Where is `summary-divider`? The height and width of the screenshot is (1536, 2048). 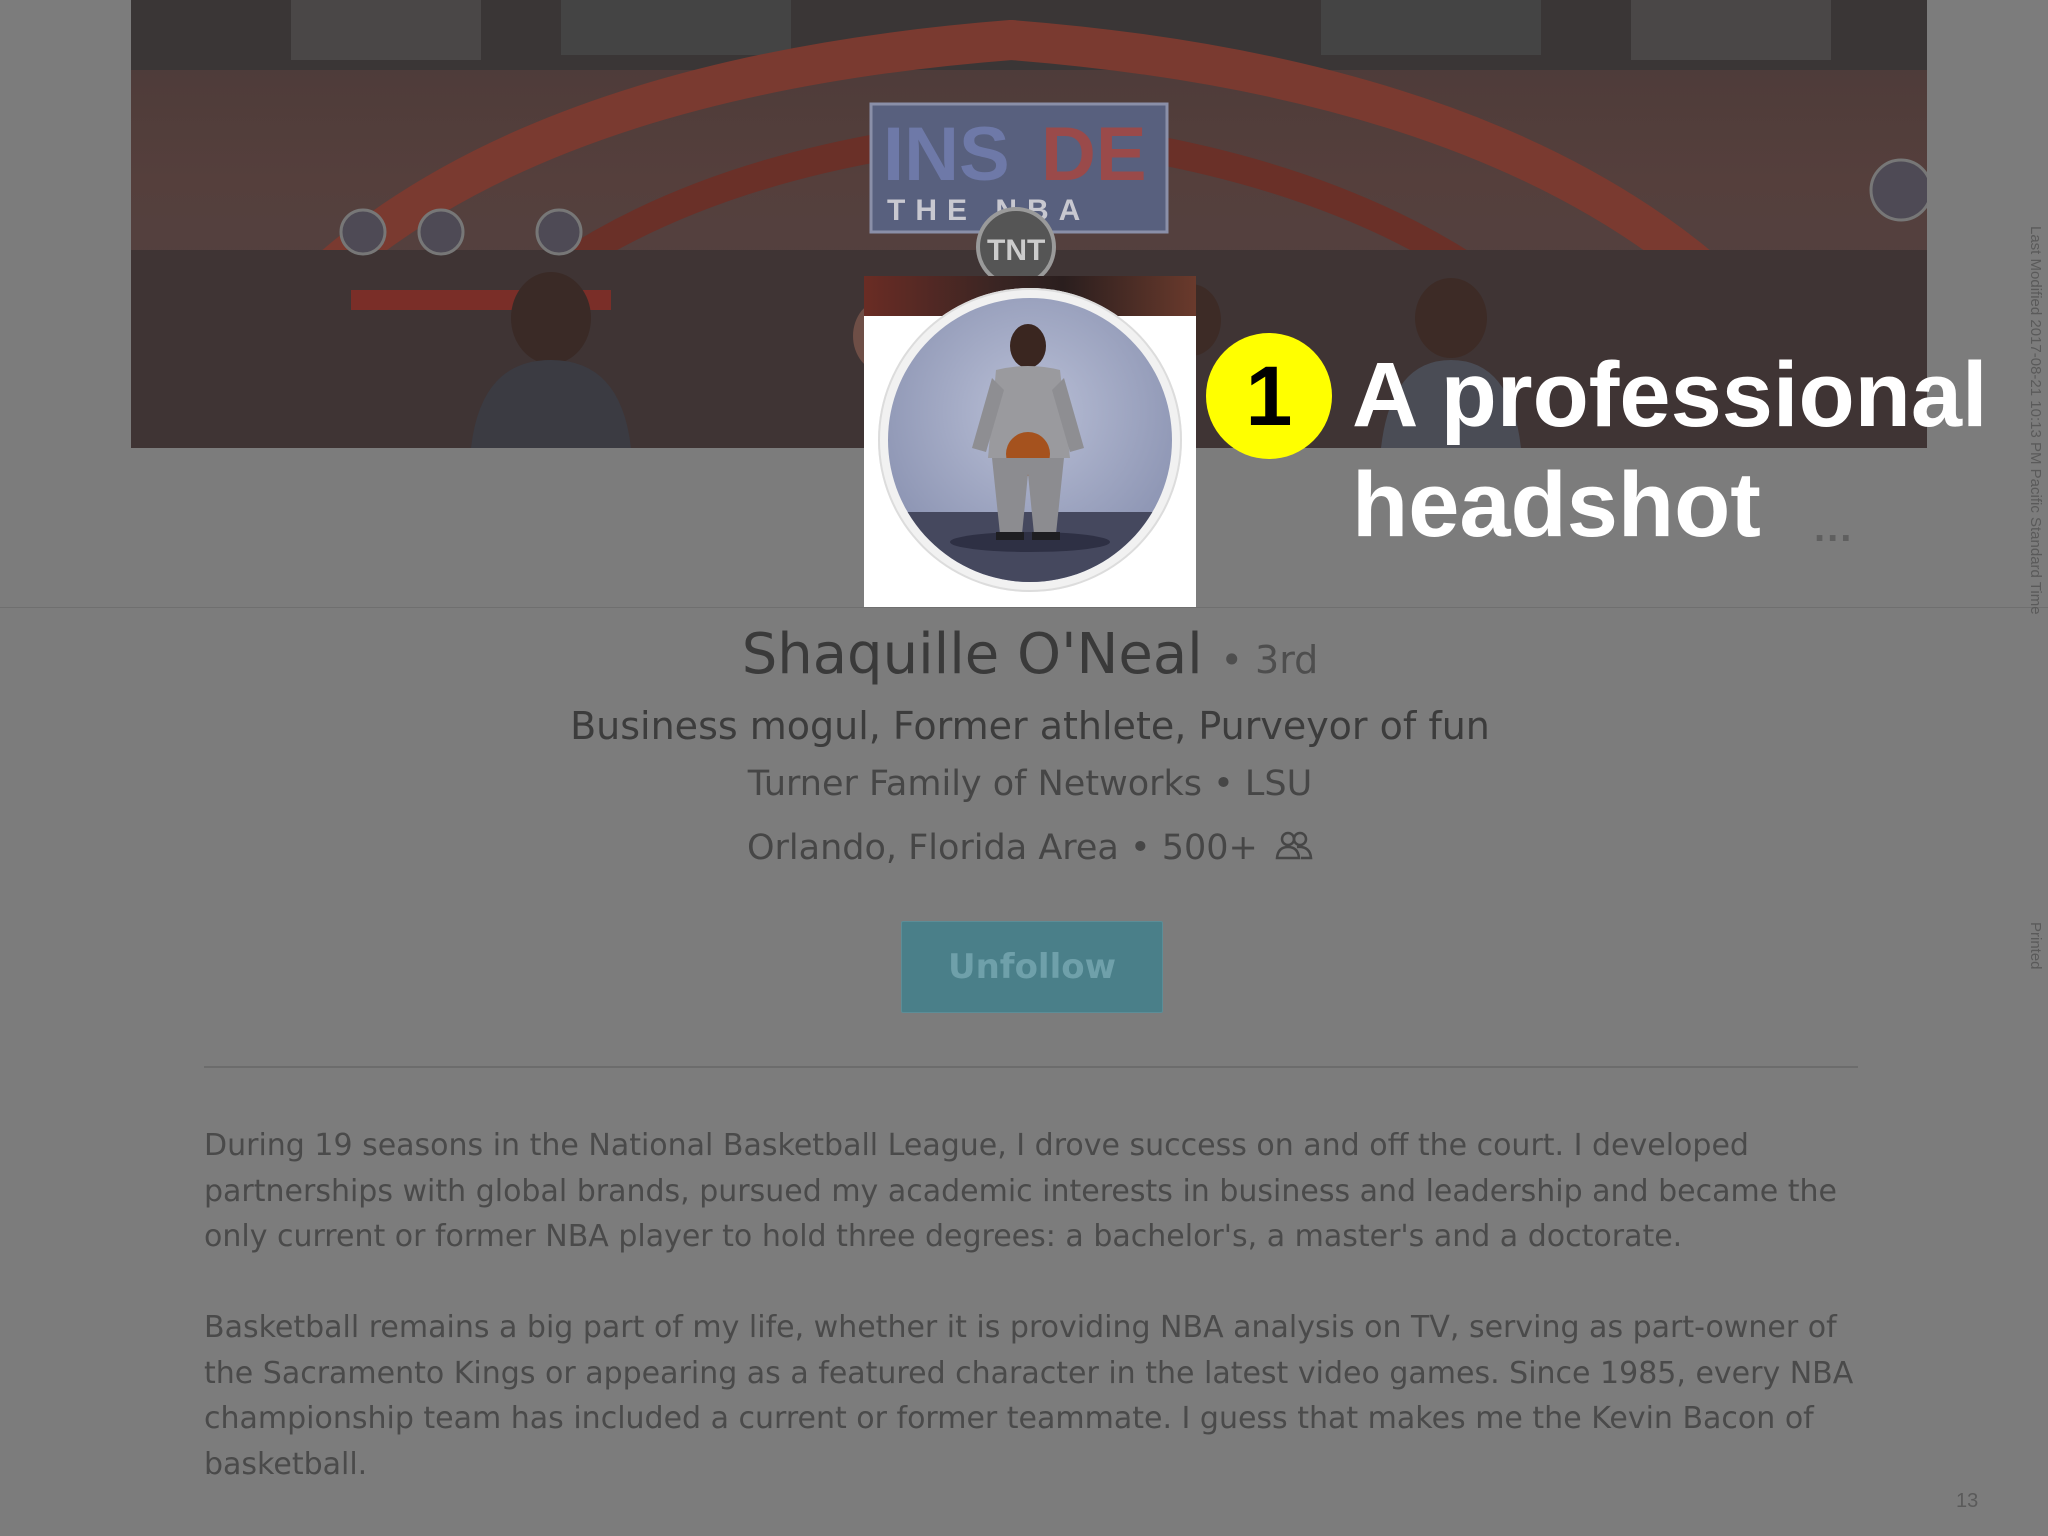 summary-divider is located at coordinates (1031, 1067).